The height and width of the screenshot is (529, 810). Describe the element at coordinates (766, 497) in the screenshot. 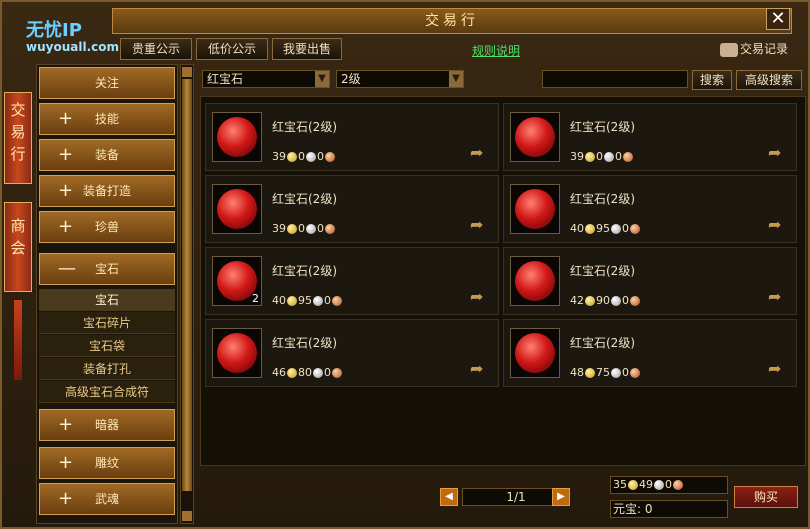

I see `buy-button: 购买` at that location.